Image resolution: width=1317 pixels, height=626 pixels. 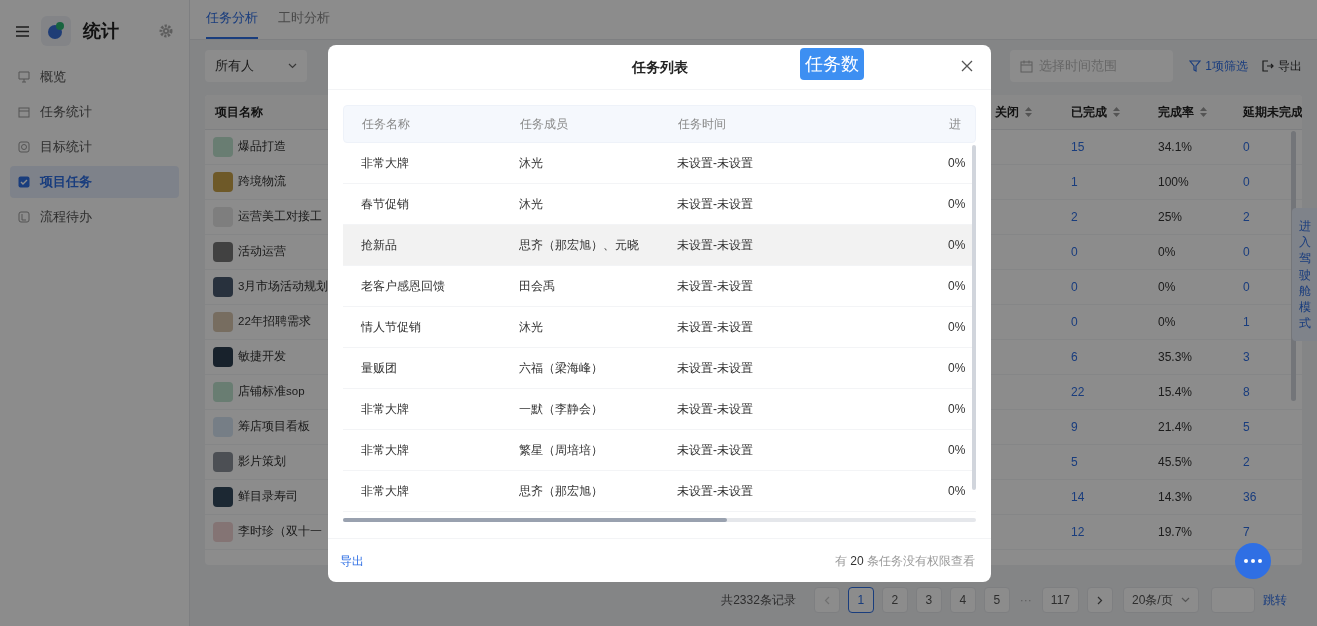 I want to click on monitor-icon, so click(x=24, y=77).